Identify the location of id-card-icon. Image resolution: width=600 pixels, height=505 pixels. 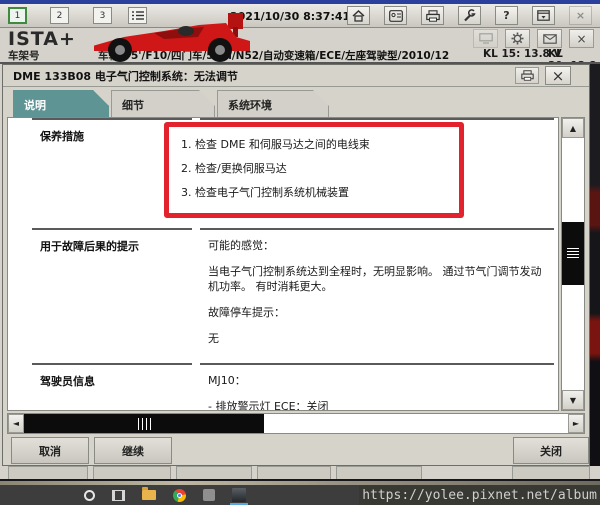
(395, 15).